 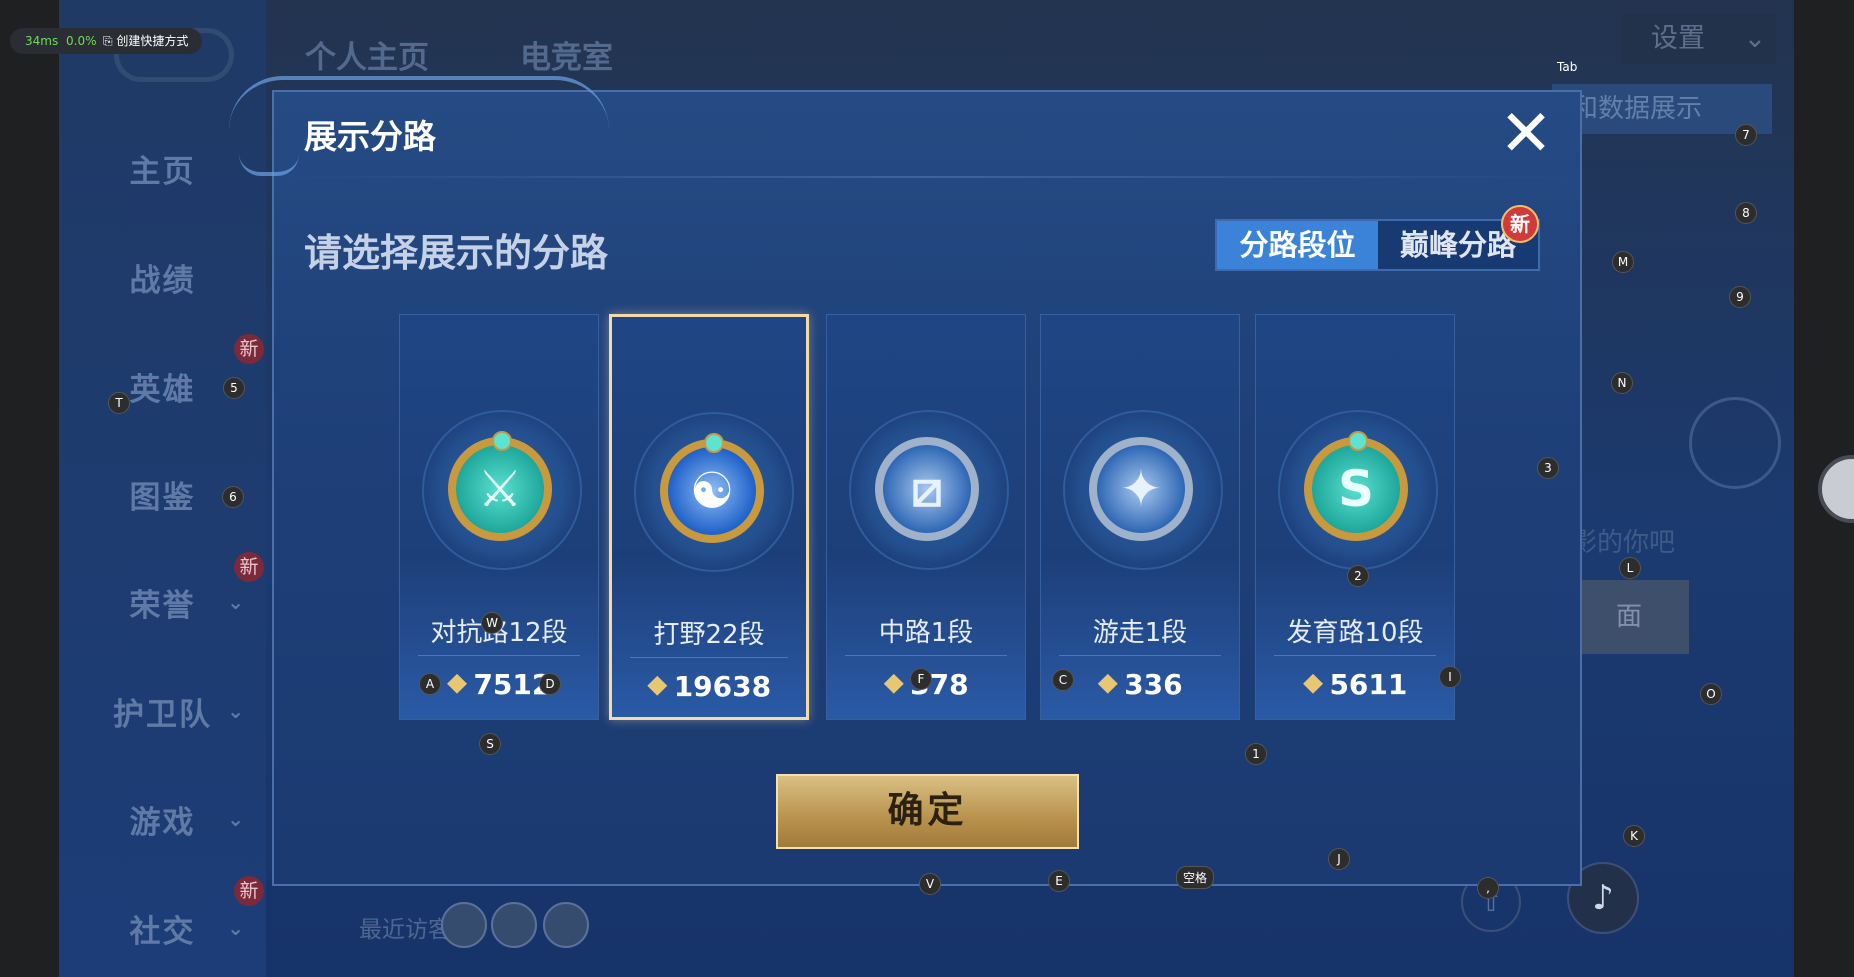 I want to click on key-hint: 8, so click(x=1746, y=213).